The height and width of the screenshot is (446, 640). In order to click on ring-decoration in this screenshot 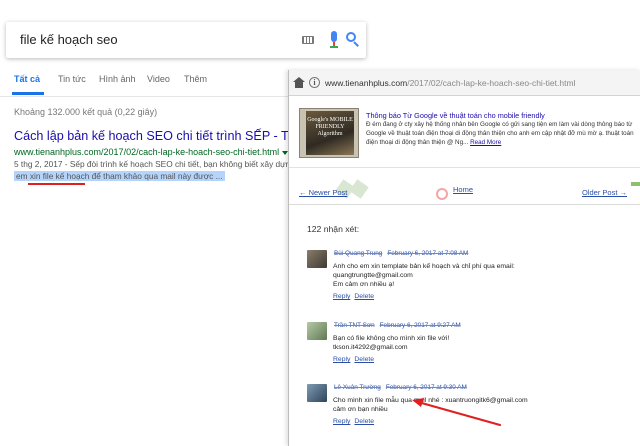, I will do `click(442, 194)`.